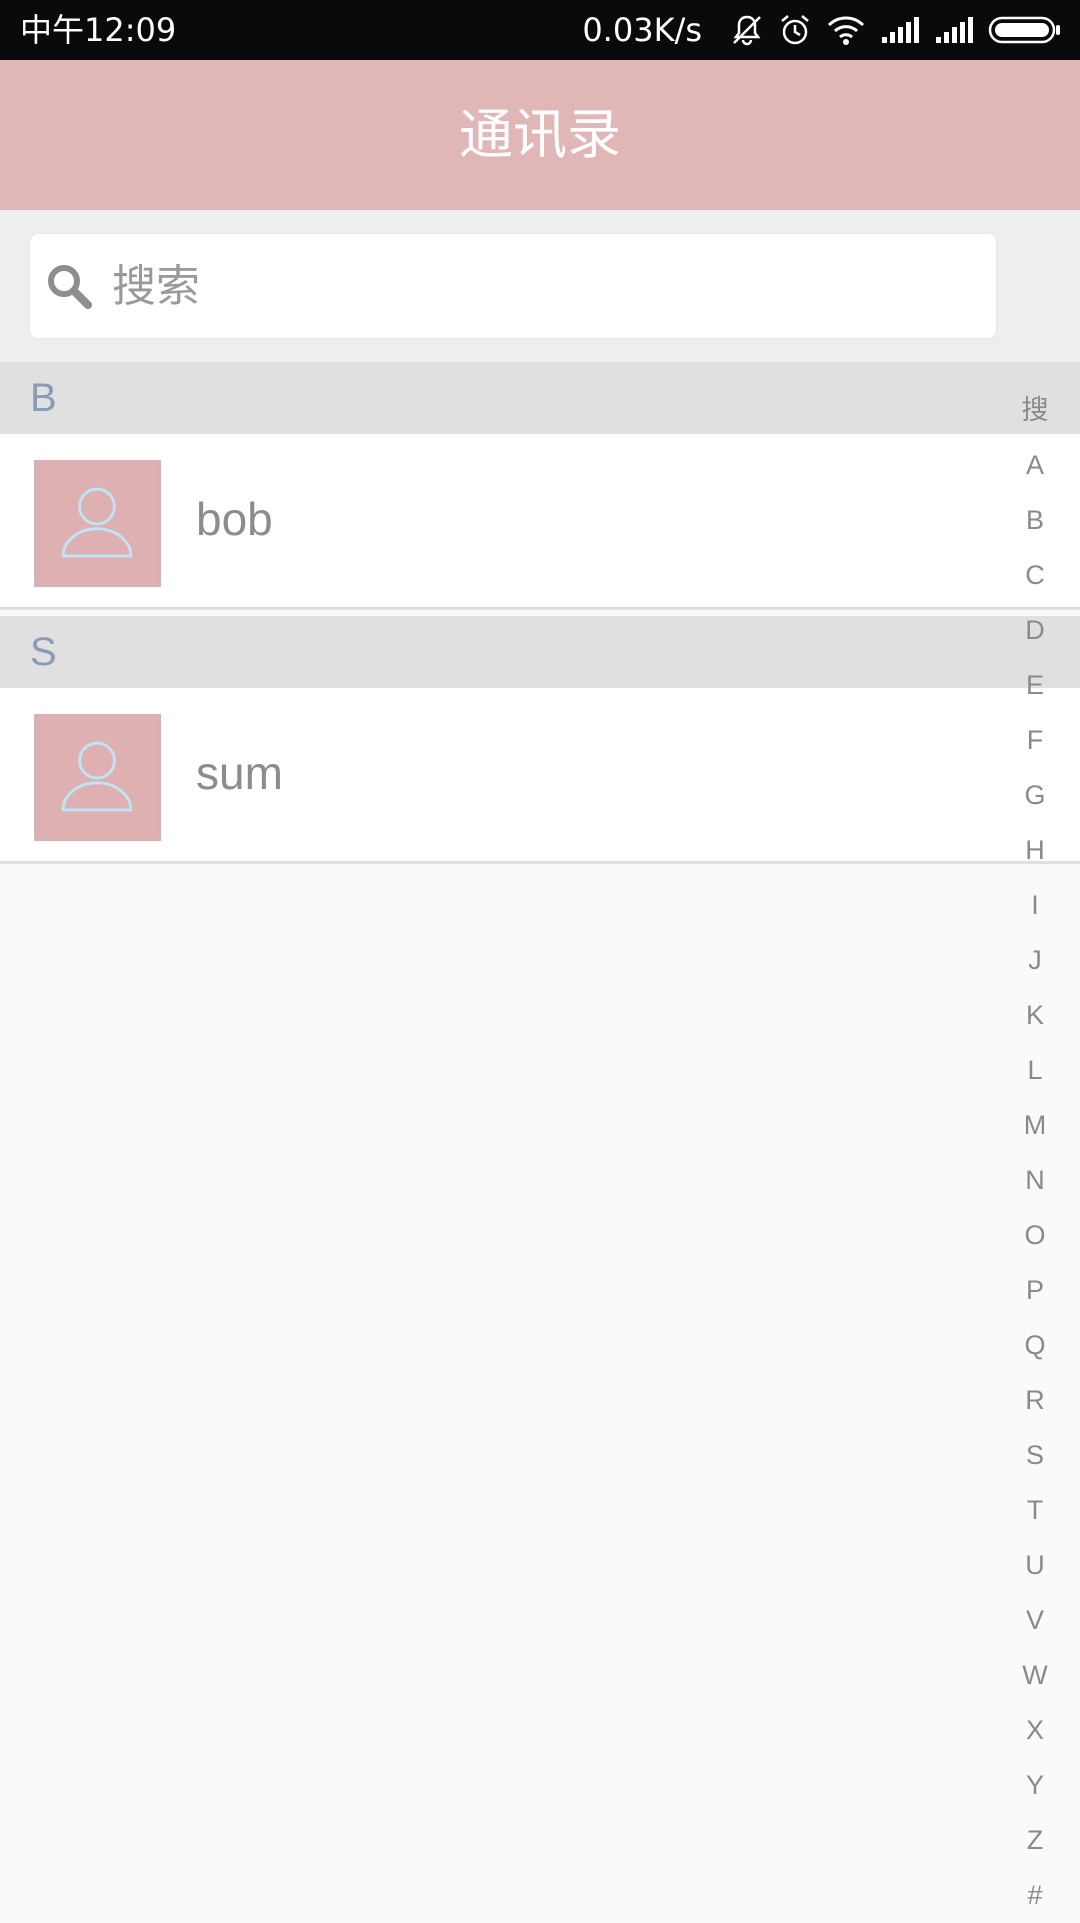  Describe the element at coordinates (540, 30) in the screenshot. I see `status-bar: 中午12:09 0.03K/s` at that location.